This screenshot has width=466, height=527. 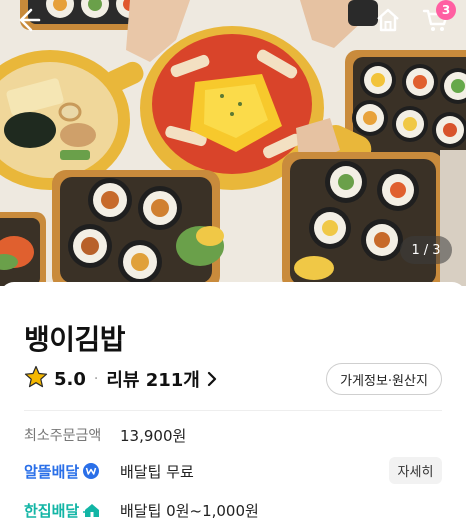 What do you see at coordinates (446, 10) in the screenshot?
I see `cart-count-badge: 3` at bounding box center [446, 10].